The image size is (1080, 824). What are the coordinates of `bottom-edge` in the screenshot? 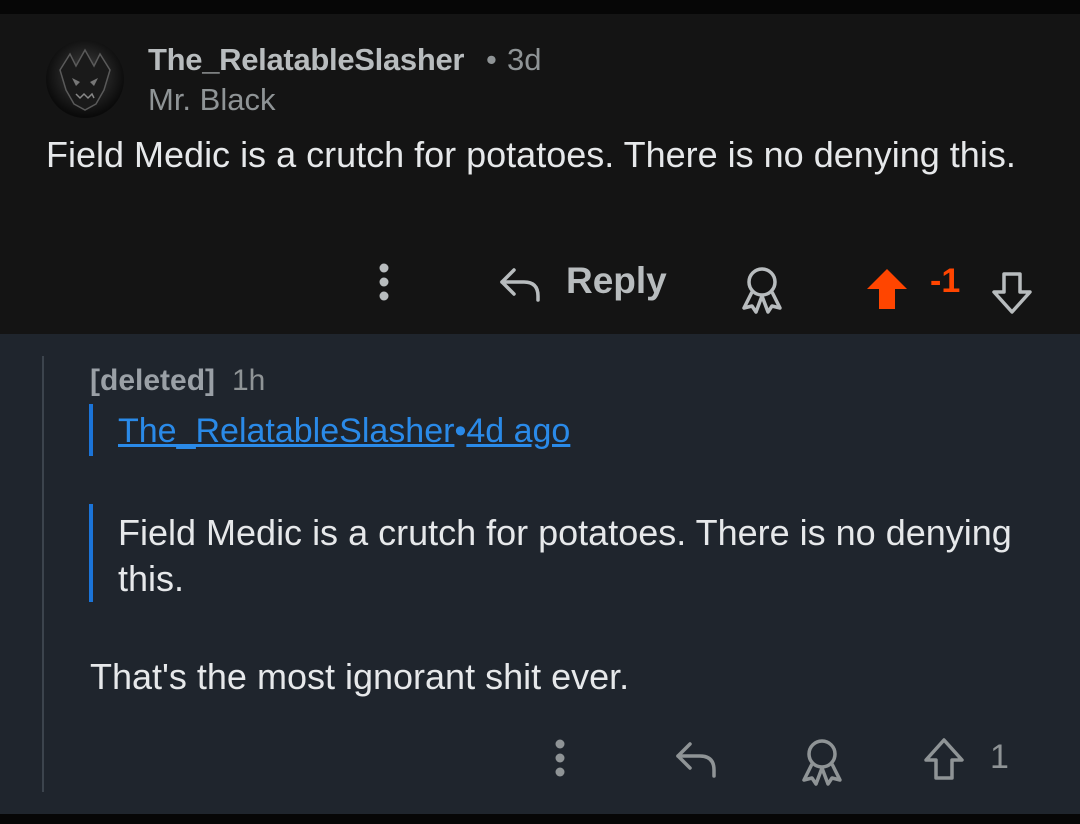 It's located at (540, 819).